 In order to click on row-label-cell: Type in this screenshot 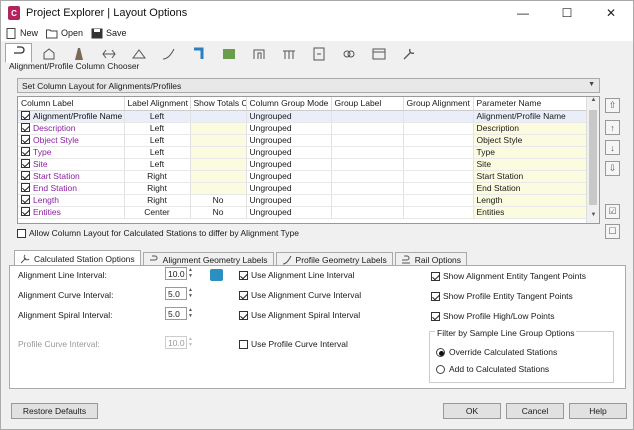, I will do `click(71, 152)`.